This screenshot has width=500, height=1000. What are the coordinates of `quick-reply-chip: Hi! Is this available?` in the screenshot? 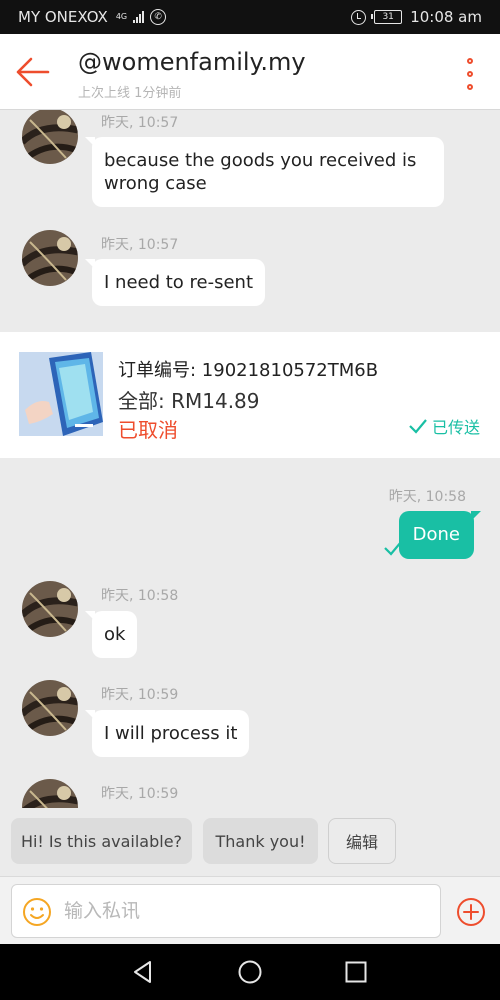 It's located at (101, 841).